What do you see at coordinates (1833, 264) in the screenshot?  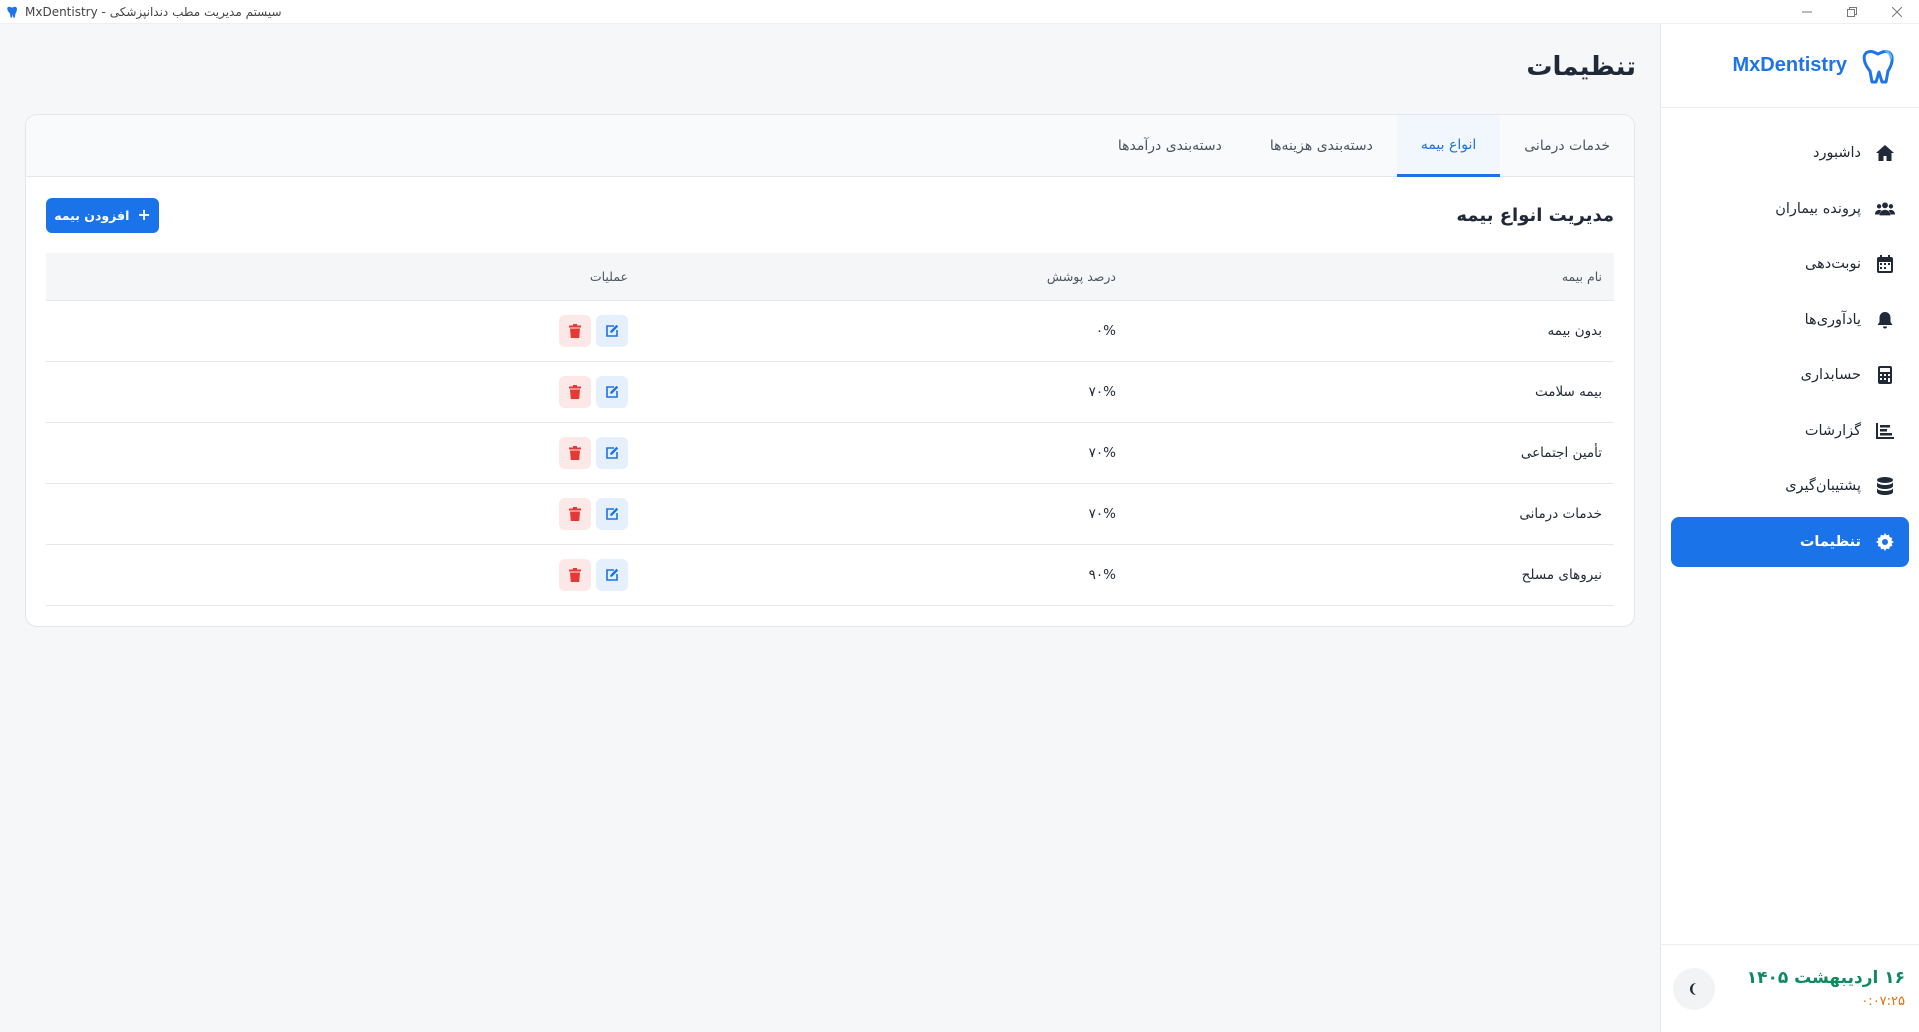 I see `sidebar-item-label: نوبت‌دهی` at bounding box center [1833, 264].